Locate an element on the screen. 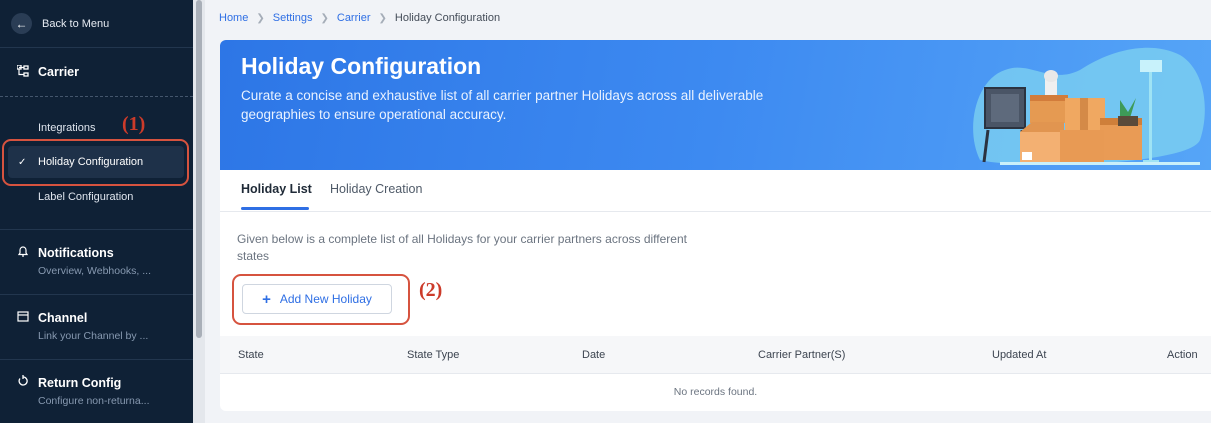 The image size is (1211, 423). bell-icon is located at coordinates (24, 252).